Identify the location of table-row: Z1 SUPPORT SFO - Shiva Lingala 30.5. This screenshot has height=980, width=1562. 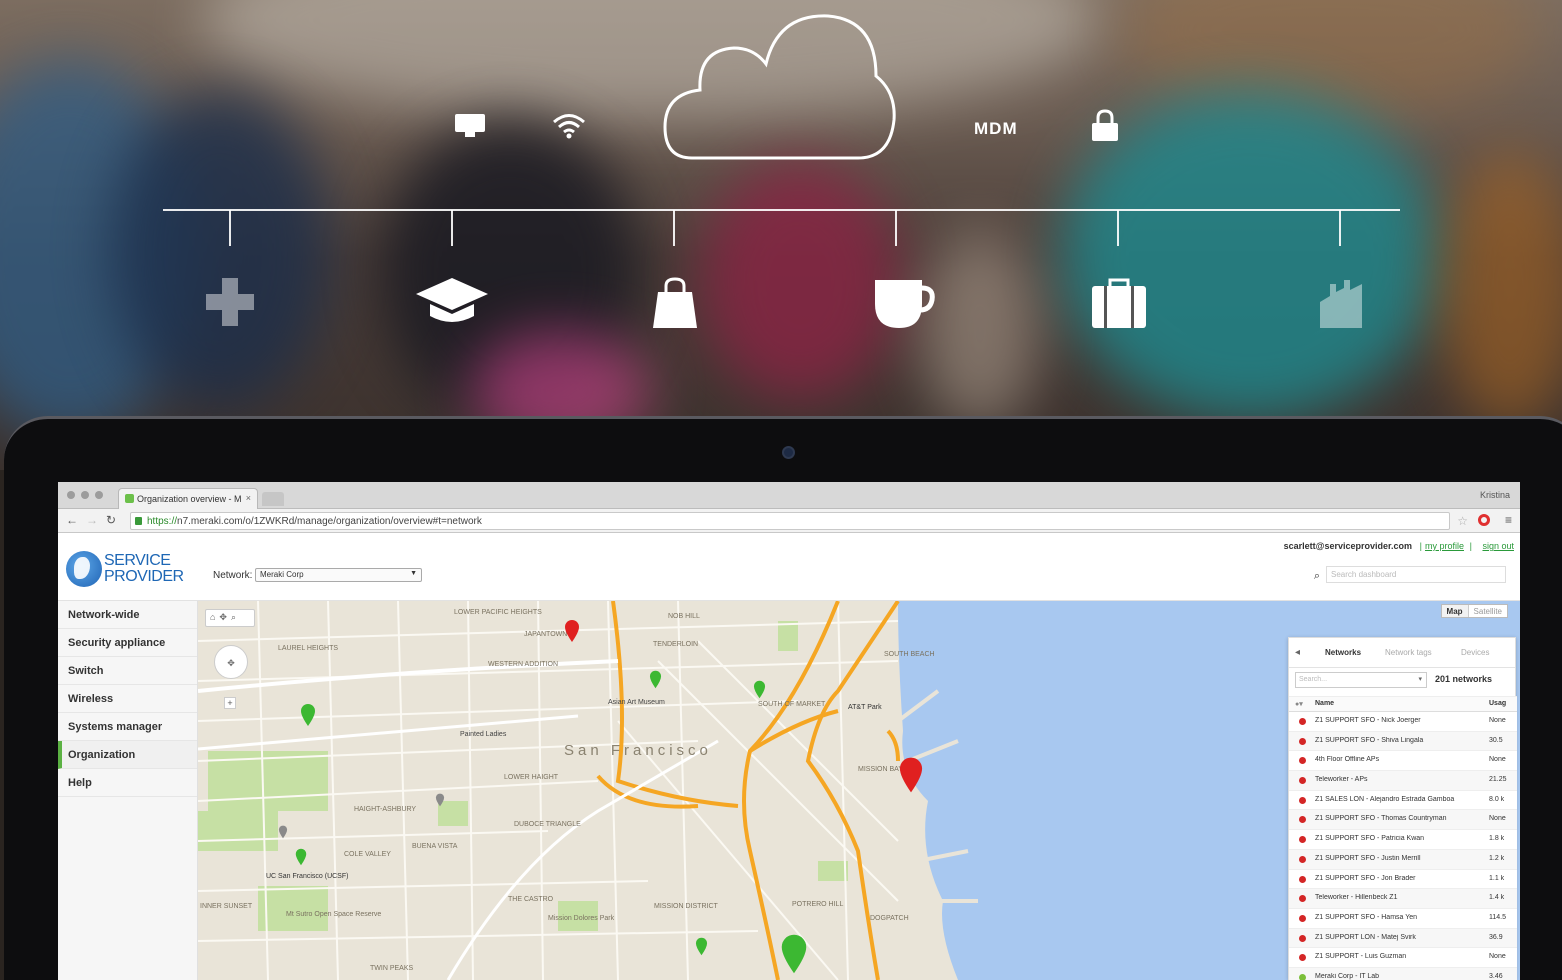
(1403, 741).